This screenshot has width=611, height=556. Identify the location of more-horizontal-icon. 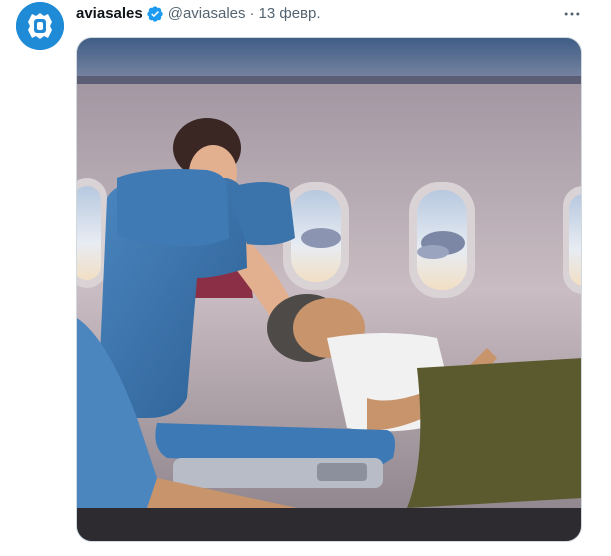
(572, 14).